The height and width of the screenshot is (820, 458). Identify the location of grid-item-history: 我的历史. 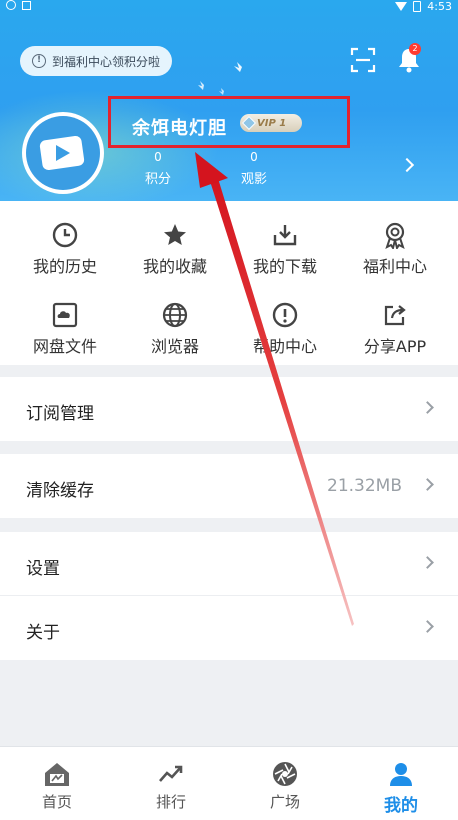
(65, 244).